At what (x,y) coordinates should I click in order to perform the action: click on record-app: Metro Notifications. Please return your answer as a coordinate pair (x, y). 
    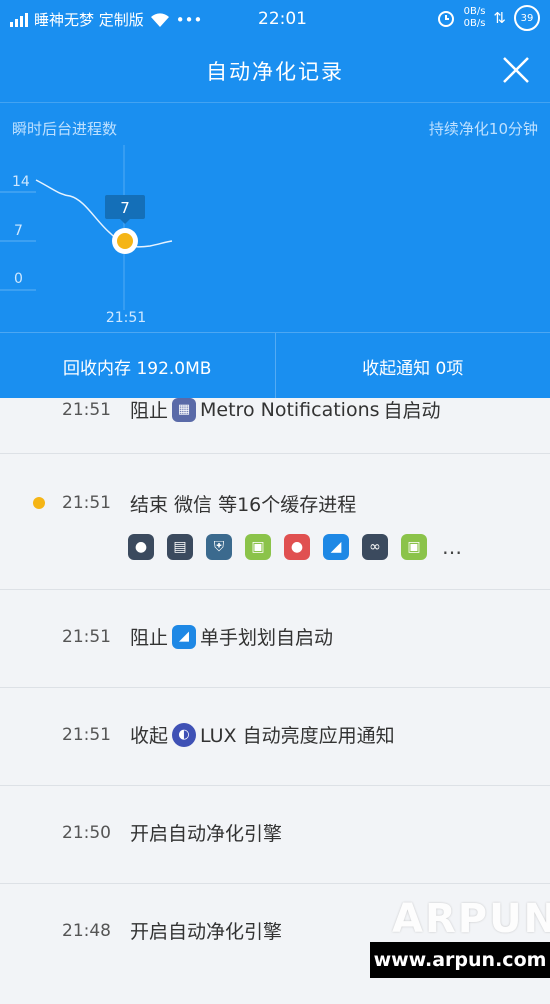
    Looking at the image, I should click on (290, 410).